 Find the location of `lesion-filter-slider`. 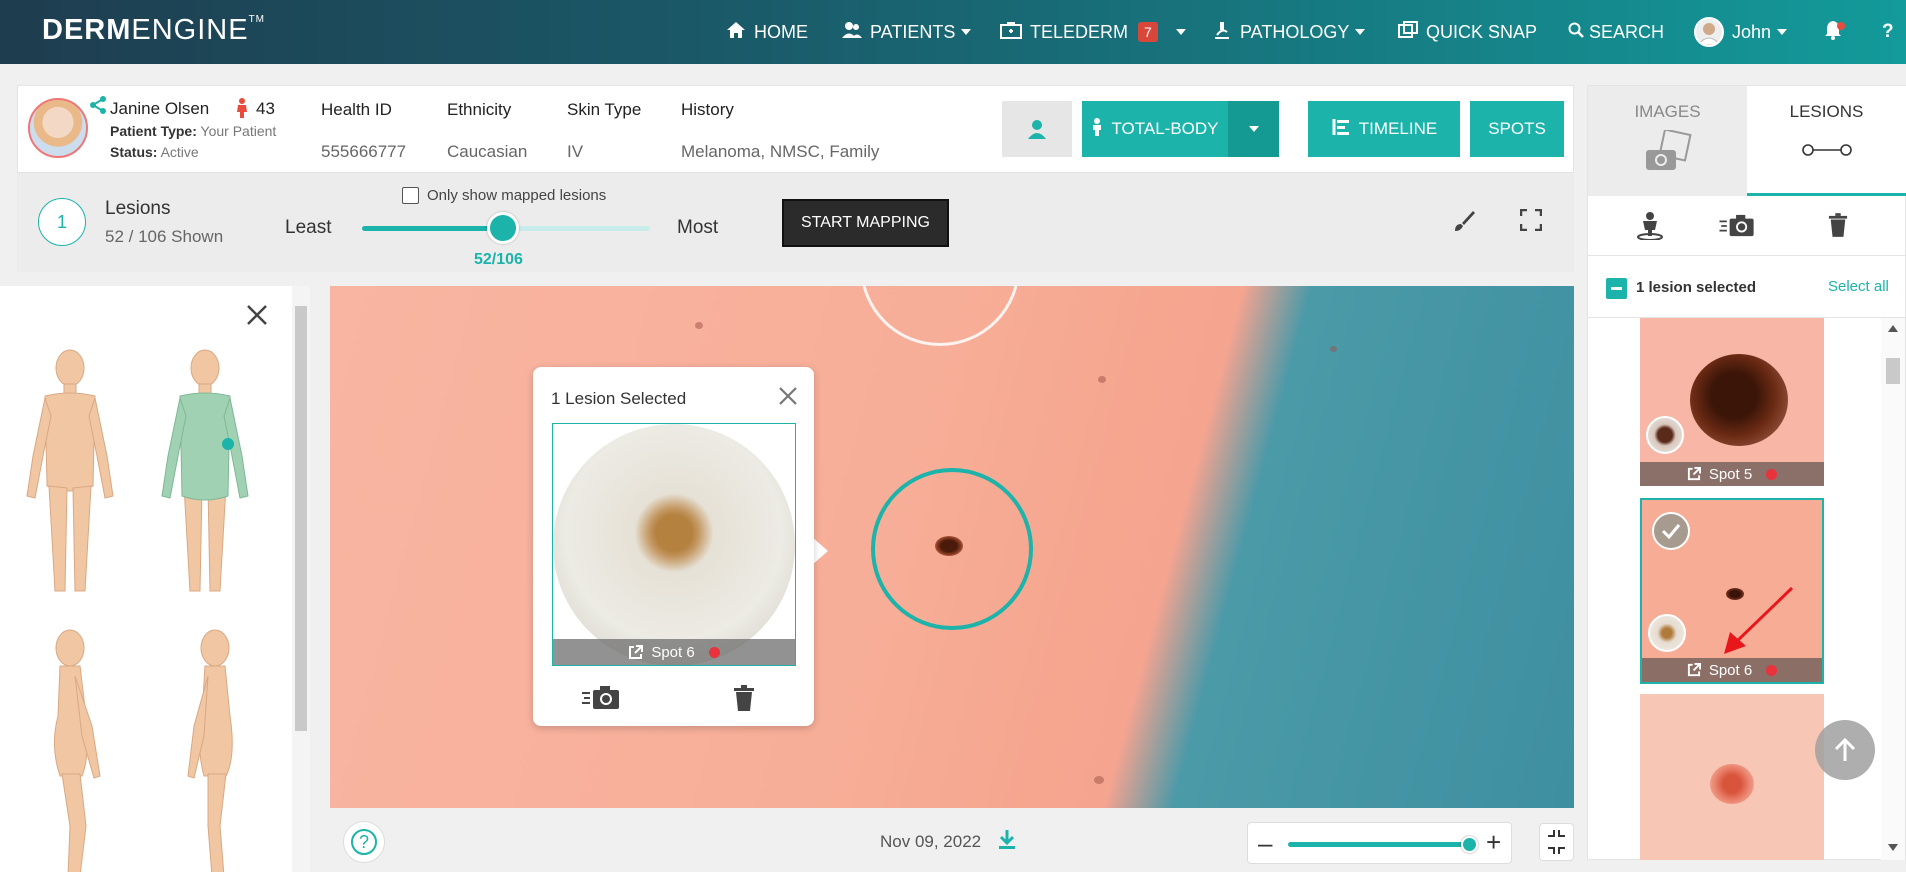

lesion-filter-slider is located at coordinates (506, 228).